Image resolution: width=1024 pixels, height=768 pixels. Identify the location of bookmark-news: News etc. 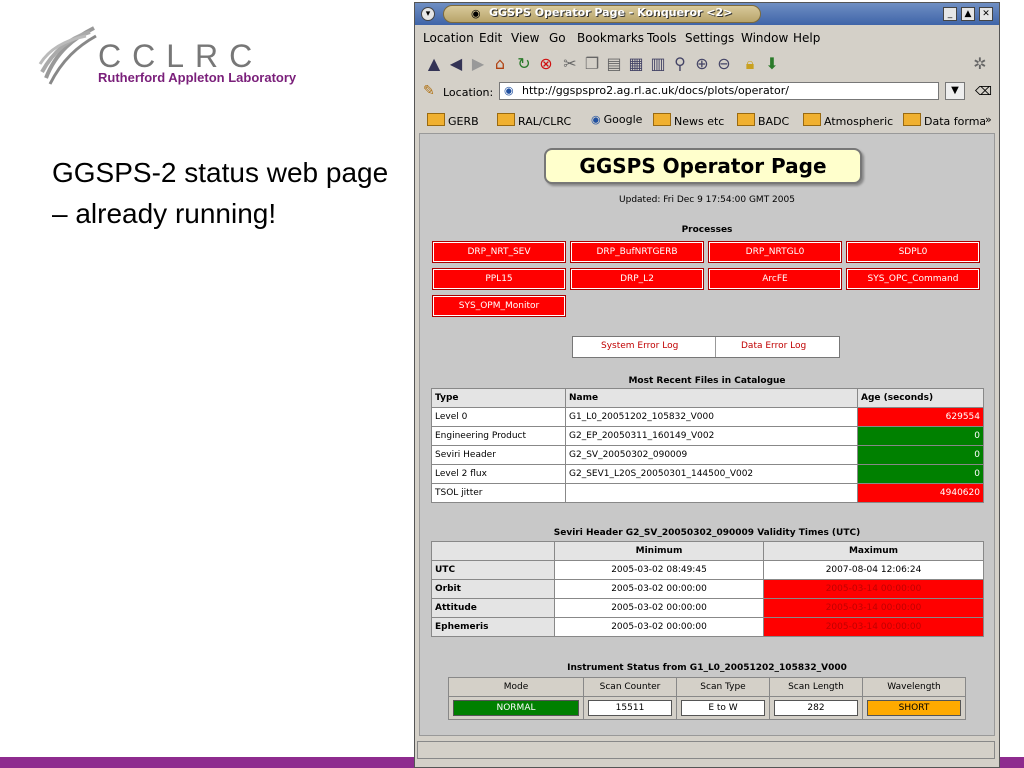
(688, 120).